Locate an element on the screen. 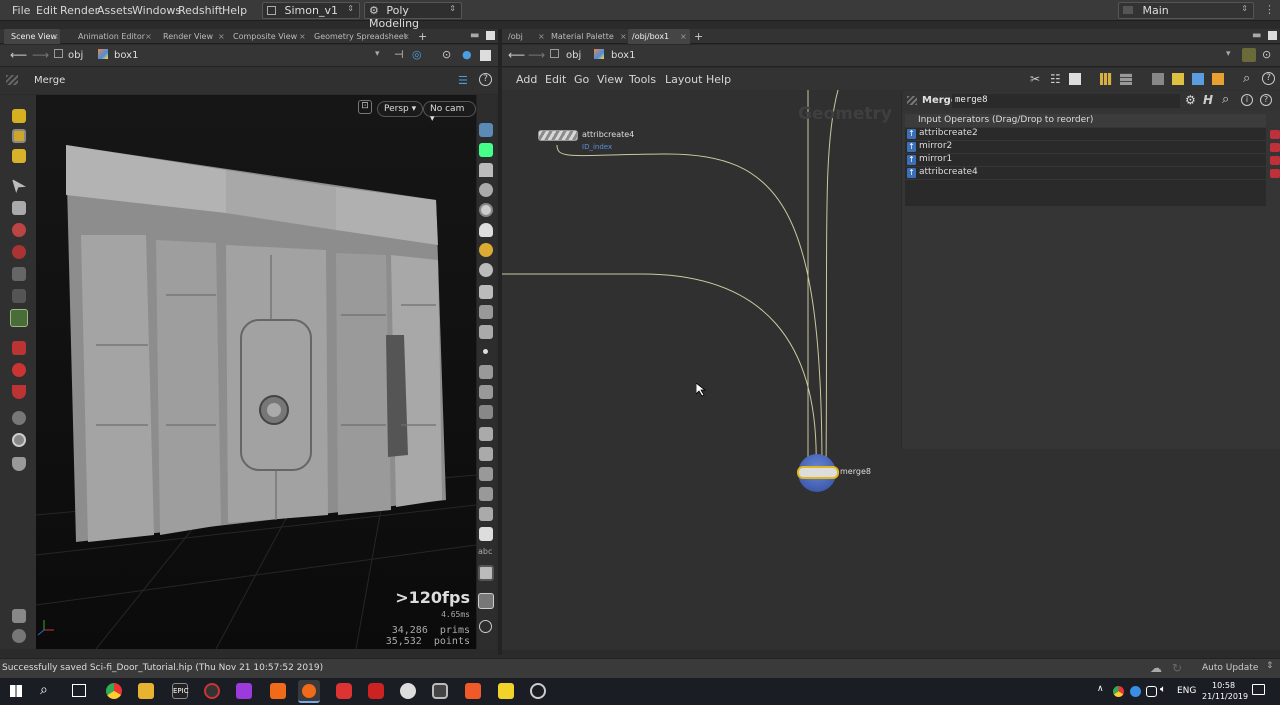 This screenshot has width=1280, height=705. tab-animation-editor: Animation Editor × is located at coordinates (112, 36).